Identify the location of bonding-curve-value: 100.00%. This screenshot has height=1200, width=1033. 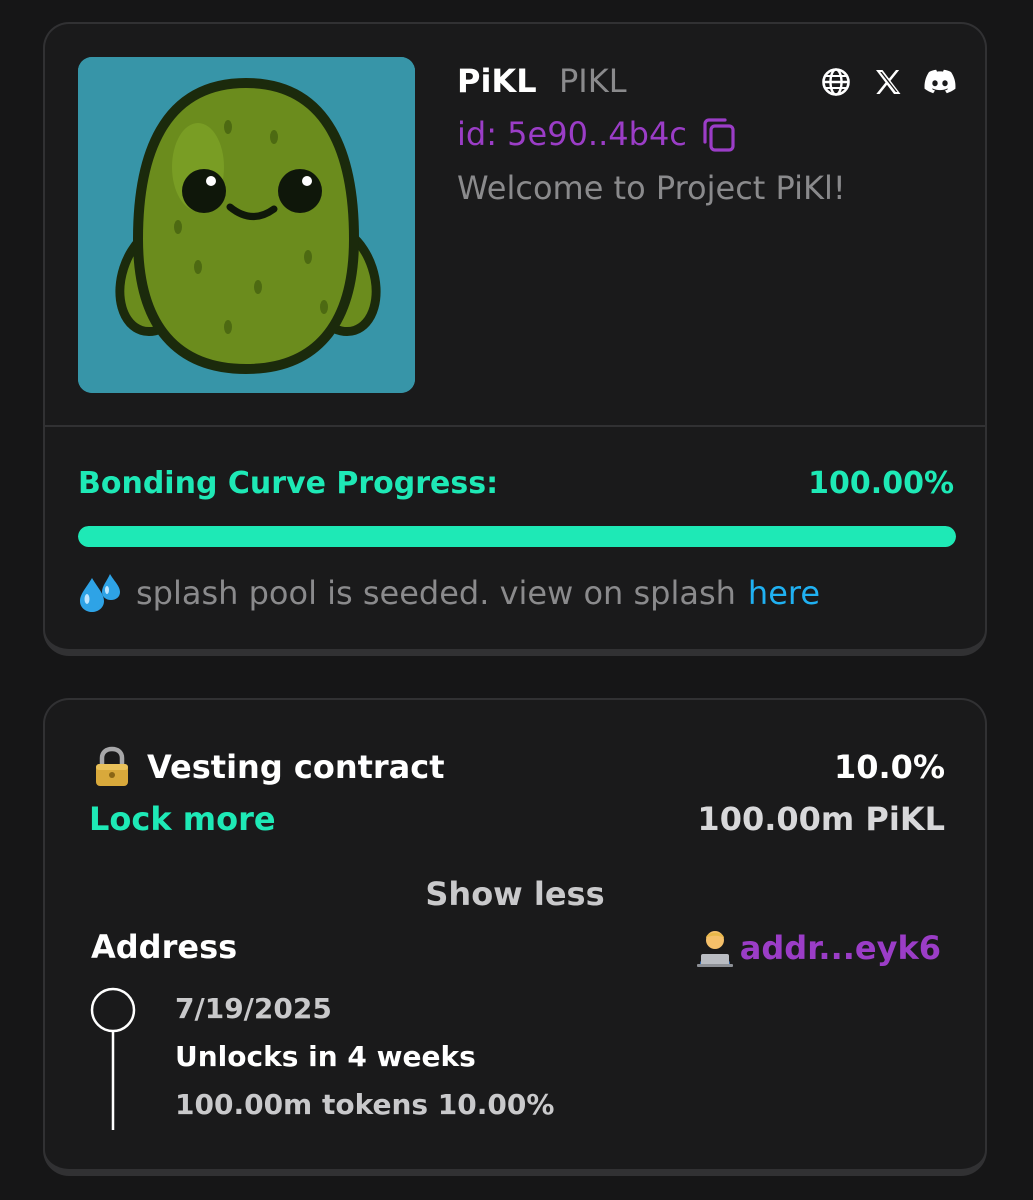
(881, 483).